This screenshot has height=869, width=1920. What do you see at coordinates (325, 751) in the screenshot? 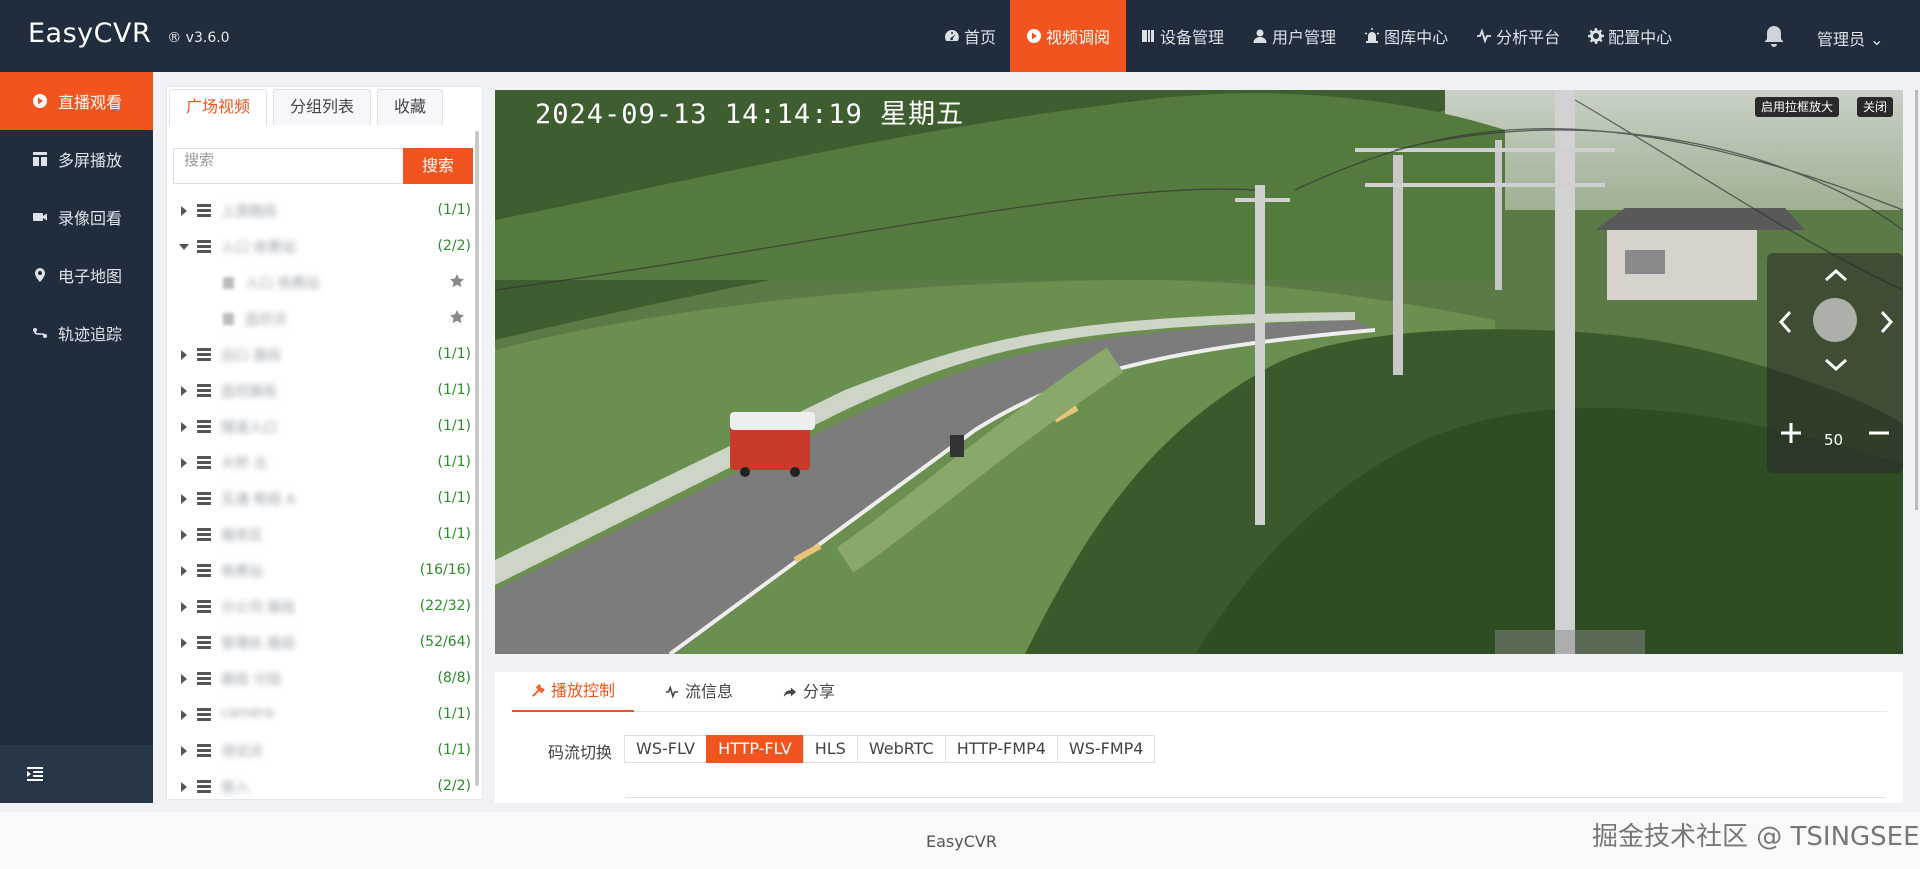
I see `tree-group-node: 测试点 (1/1)` at bounding box center [325, 751].